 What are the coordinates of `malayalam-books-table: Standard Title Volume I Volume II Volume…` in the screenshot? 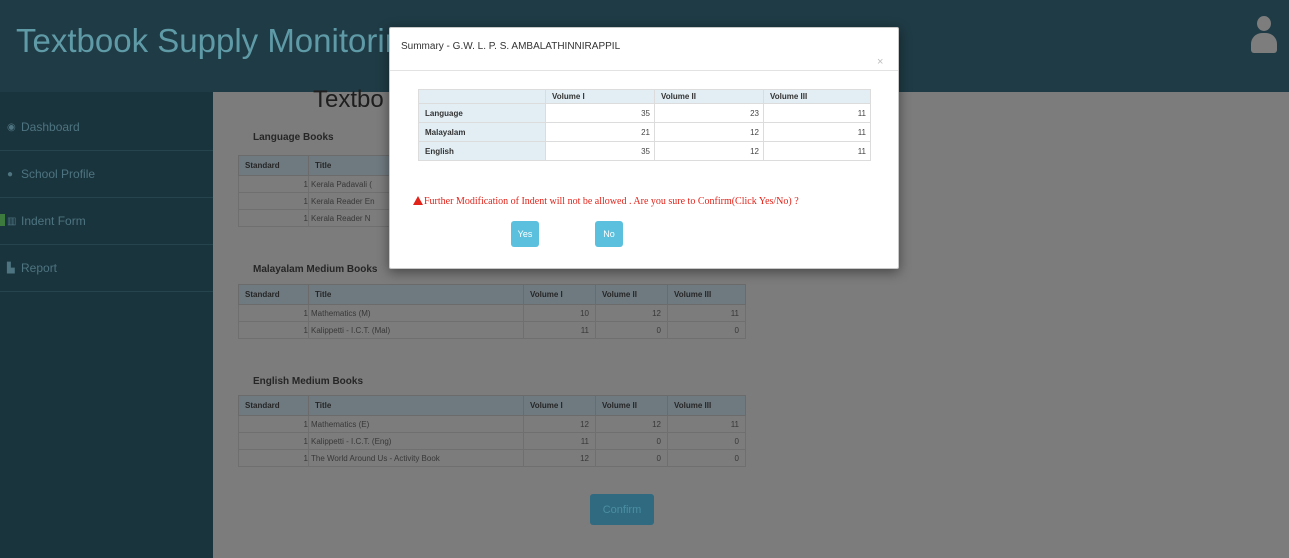 It's located at (492, 311).